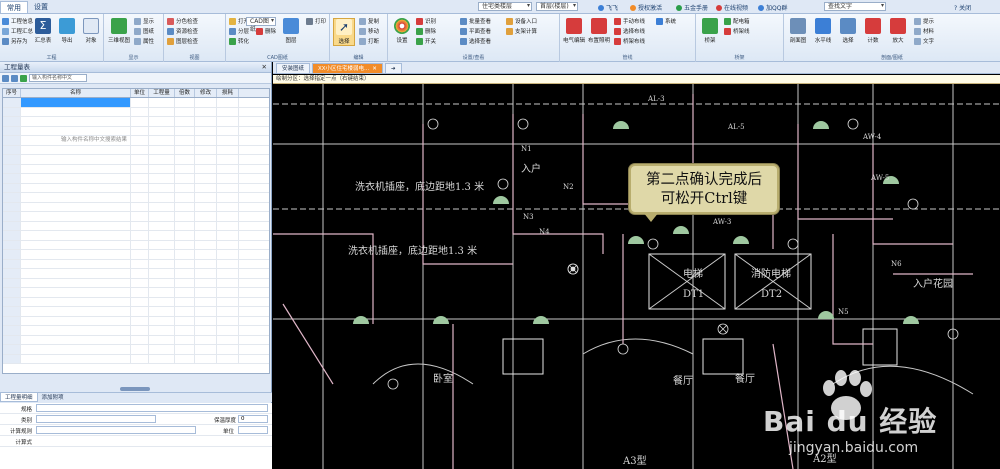 The height and width of the screenshot is (469, 1000). What do you see at coordinates (475, 41) in the screenshot?
I see `select-view-button: 选择查看` at bounding box center [475, 41].